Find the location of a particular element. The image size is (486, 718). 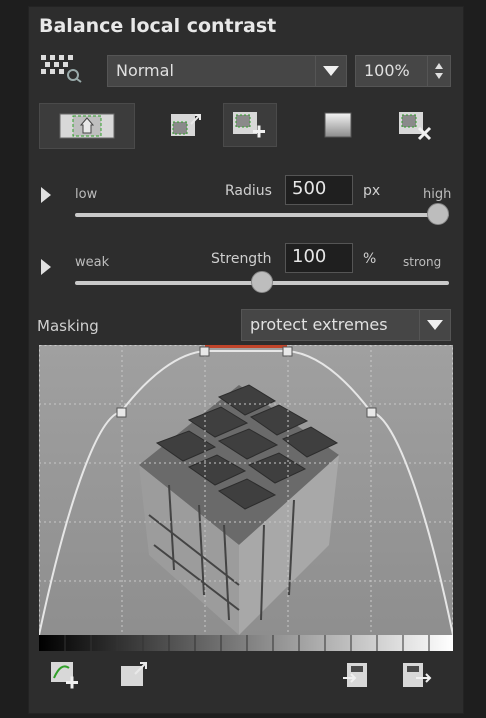

add-mask-icon is located at coordinates (249, 125).